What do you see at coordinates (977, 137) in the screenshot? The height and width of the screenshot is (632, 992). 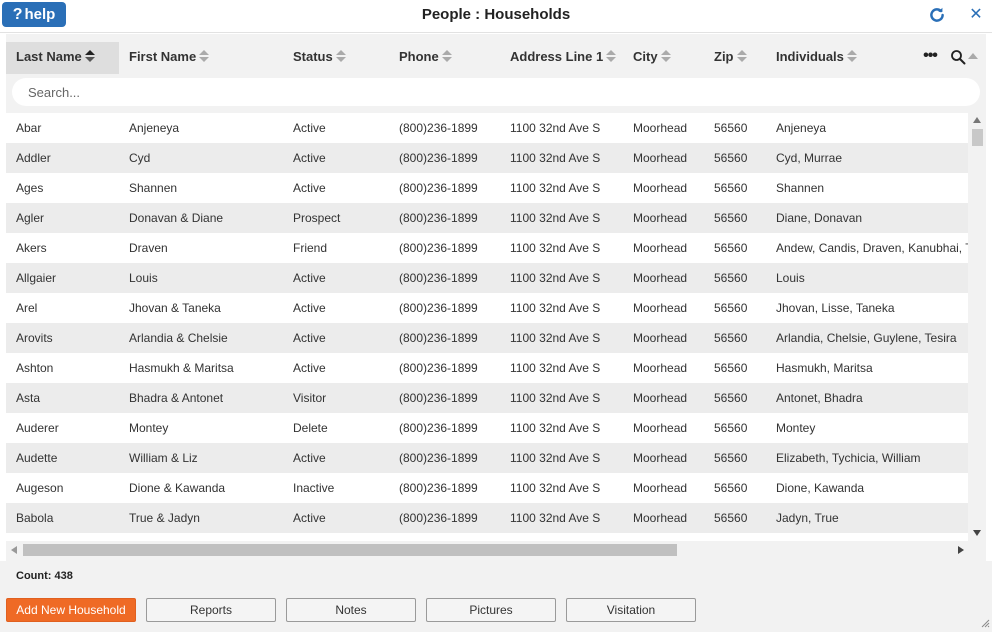 I see `vertical-scroll-thumb` at bounding box center [977, 137].